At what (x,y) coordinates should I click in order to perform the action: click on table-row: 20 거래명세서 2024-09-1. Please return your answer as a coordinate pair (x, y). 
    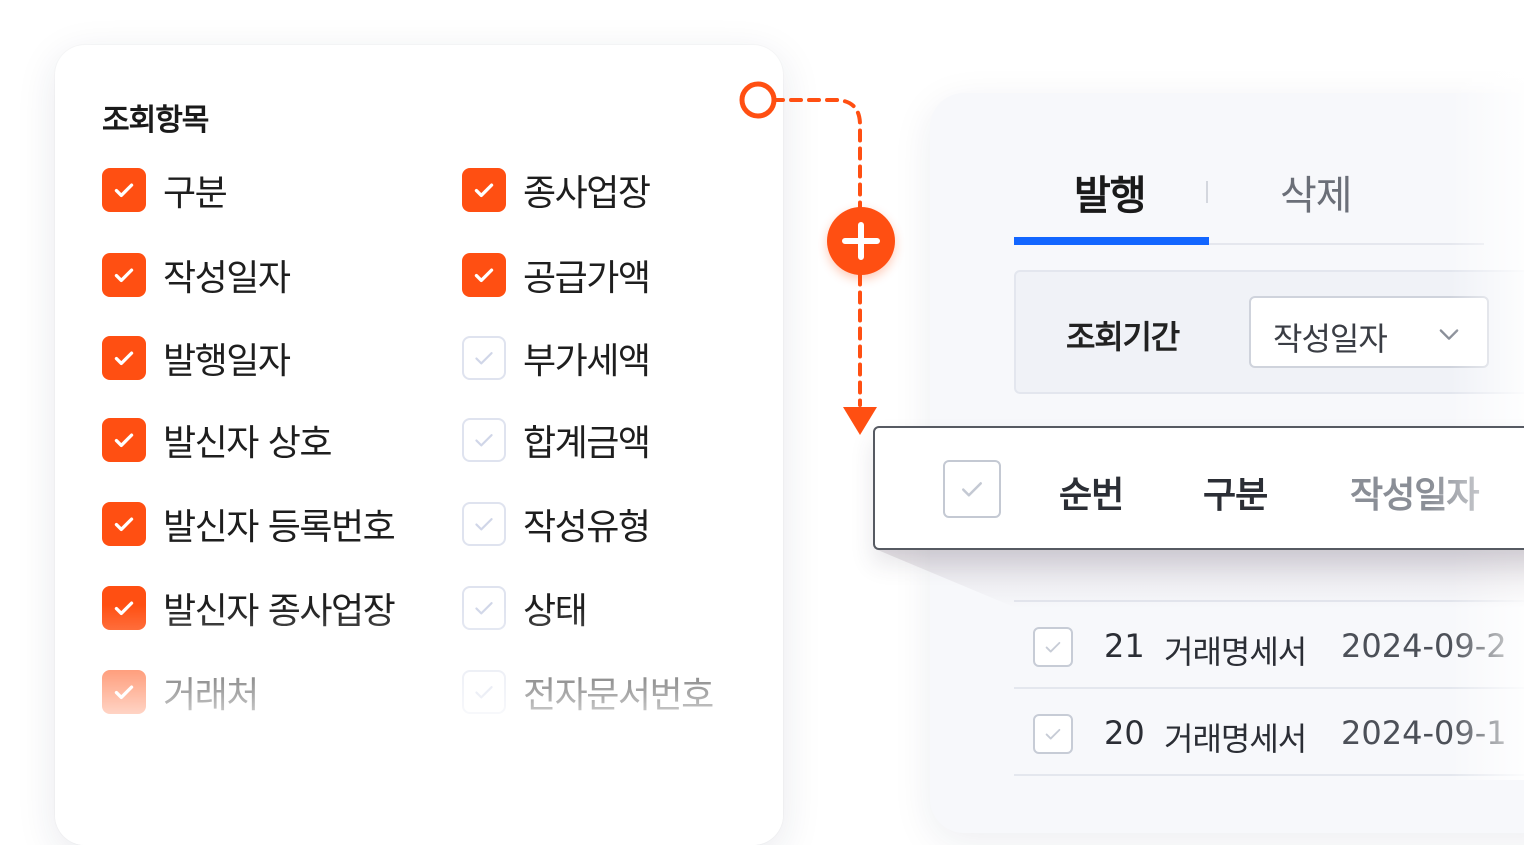
    Looking at the image, I should click on (1269, 732).